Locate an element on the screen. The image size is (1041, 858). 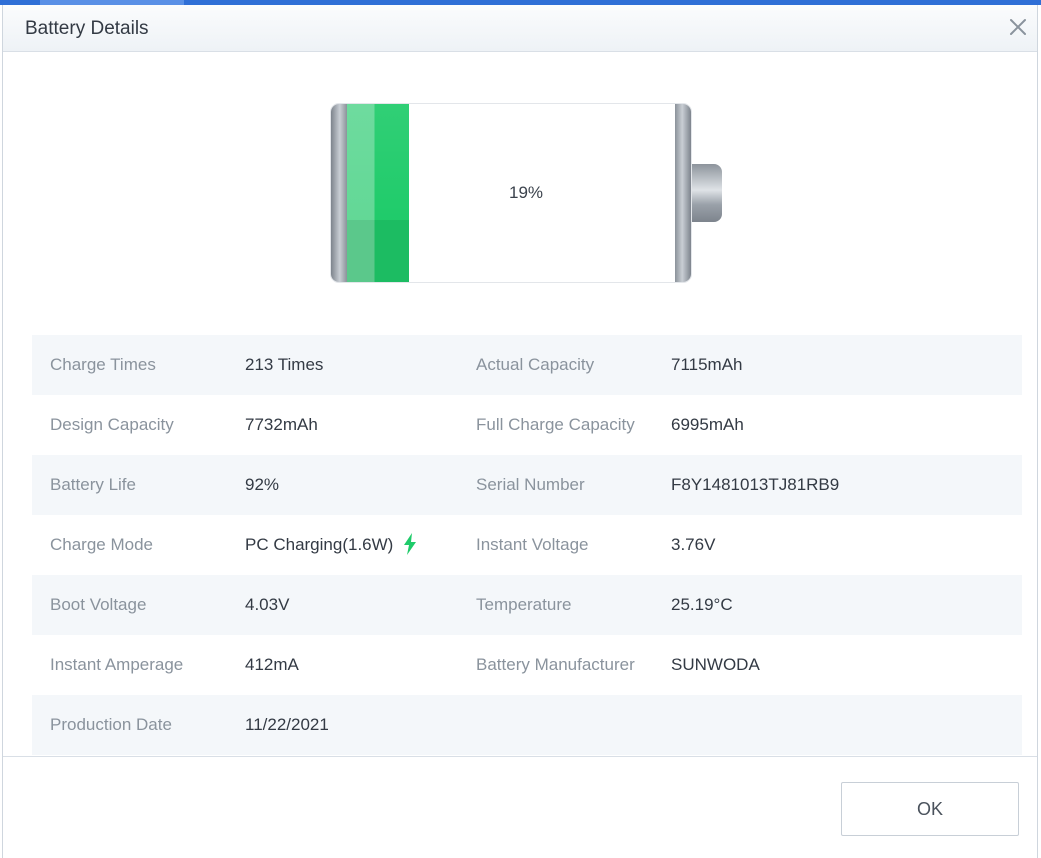
detail-label: Boot Voltage is located at coordinates (98, 604).